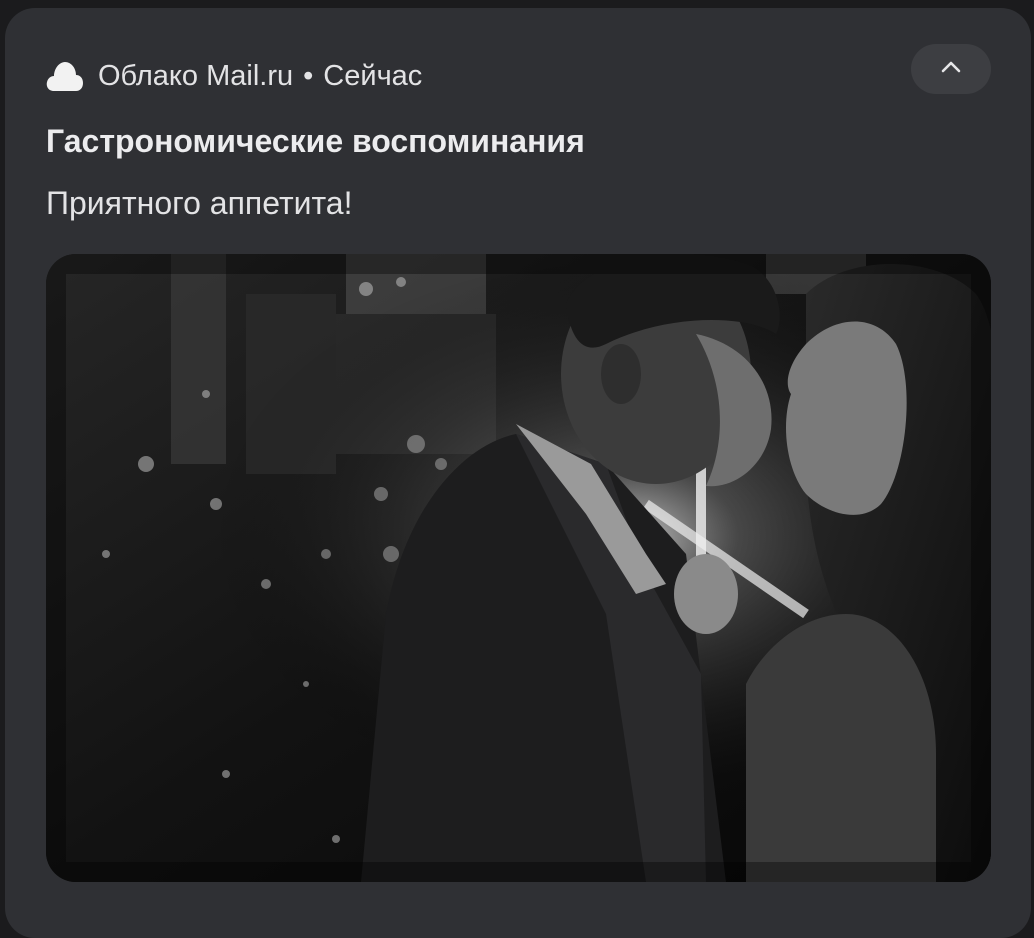  Describe the element at coordinates (196, 76) in the screenshot. I see `app-name: Облако Mail.ru` at that location.